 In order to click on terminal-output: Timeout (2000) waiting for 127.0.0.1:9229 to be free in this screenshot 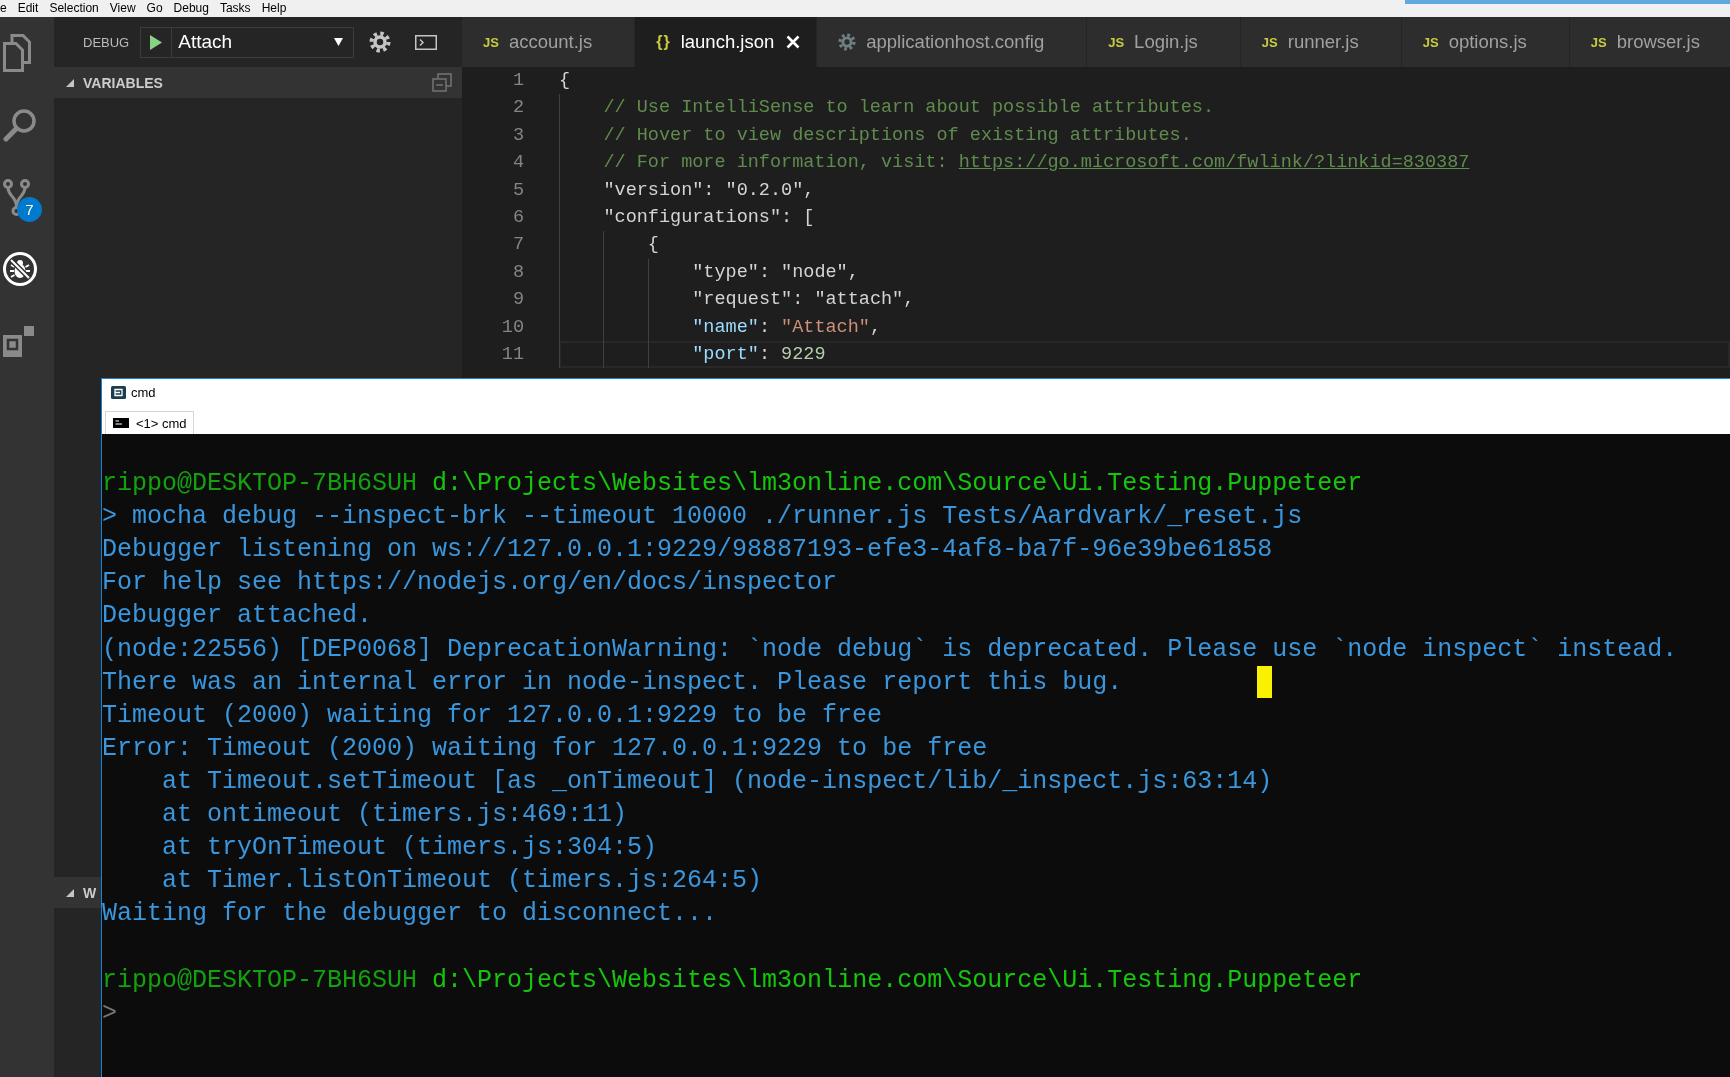, I will do `click(492, 715)`.